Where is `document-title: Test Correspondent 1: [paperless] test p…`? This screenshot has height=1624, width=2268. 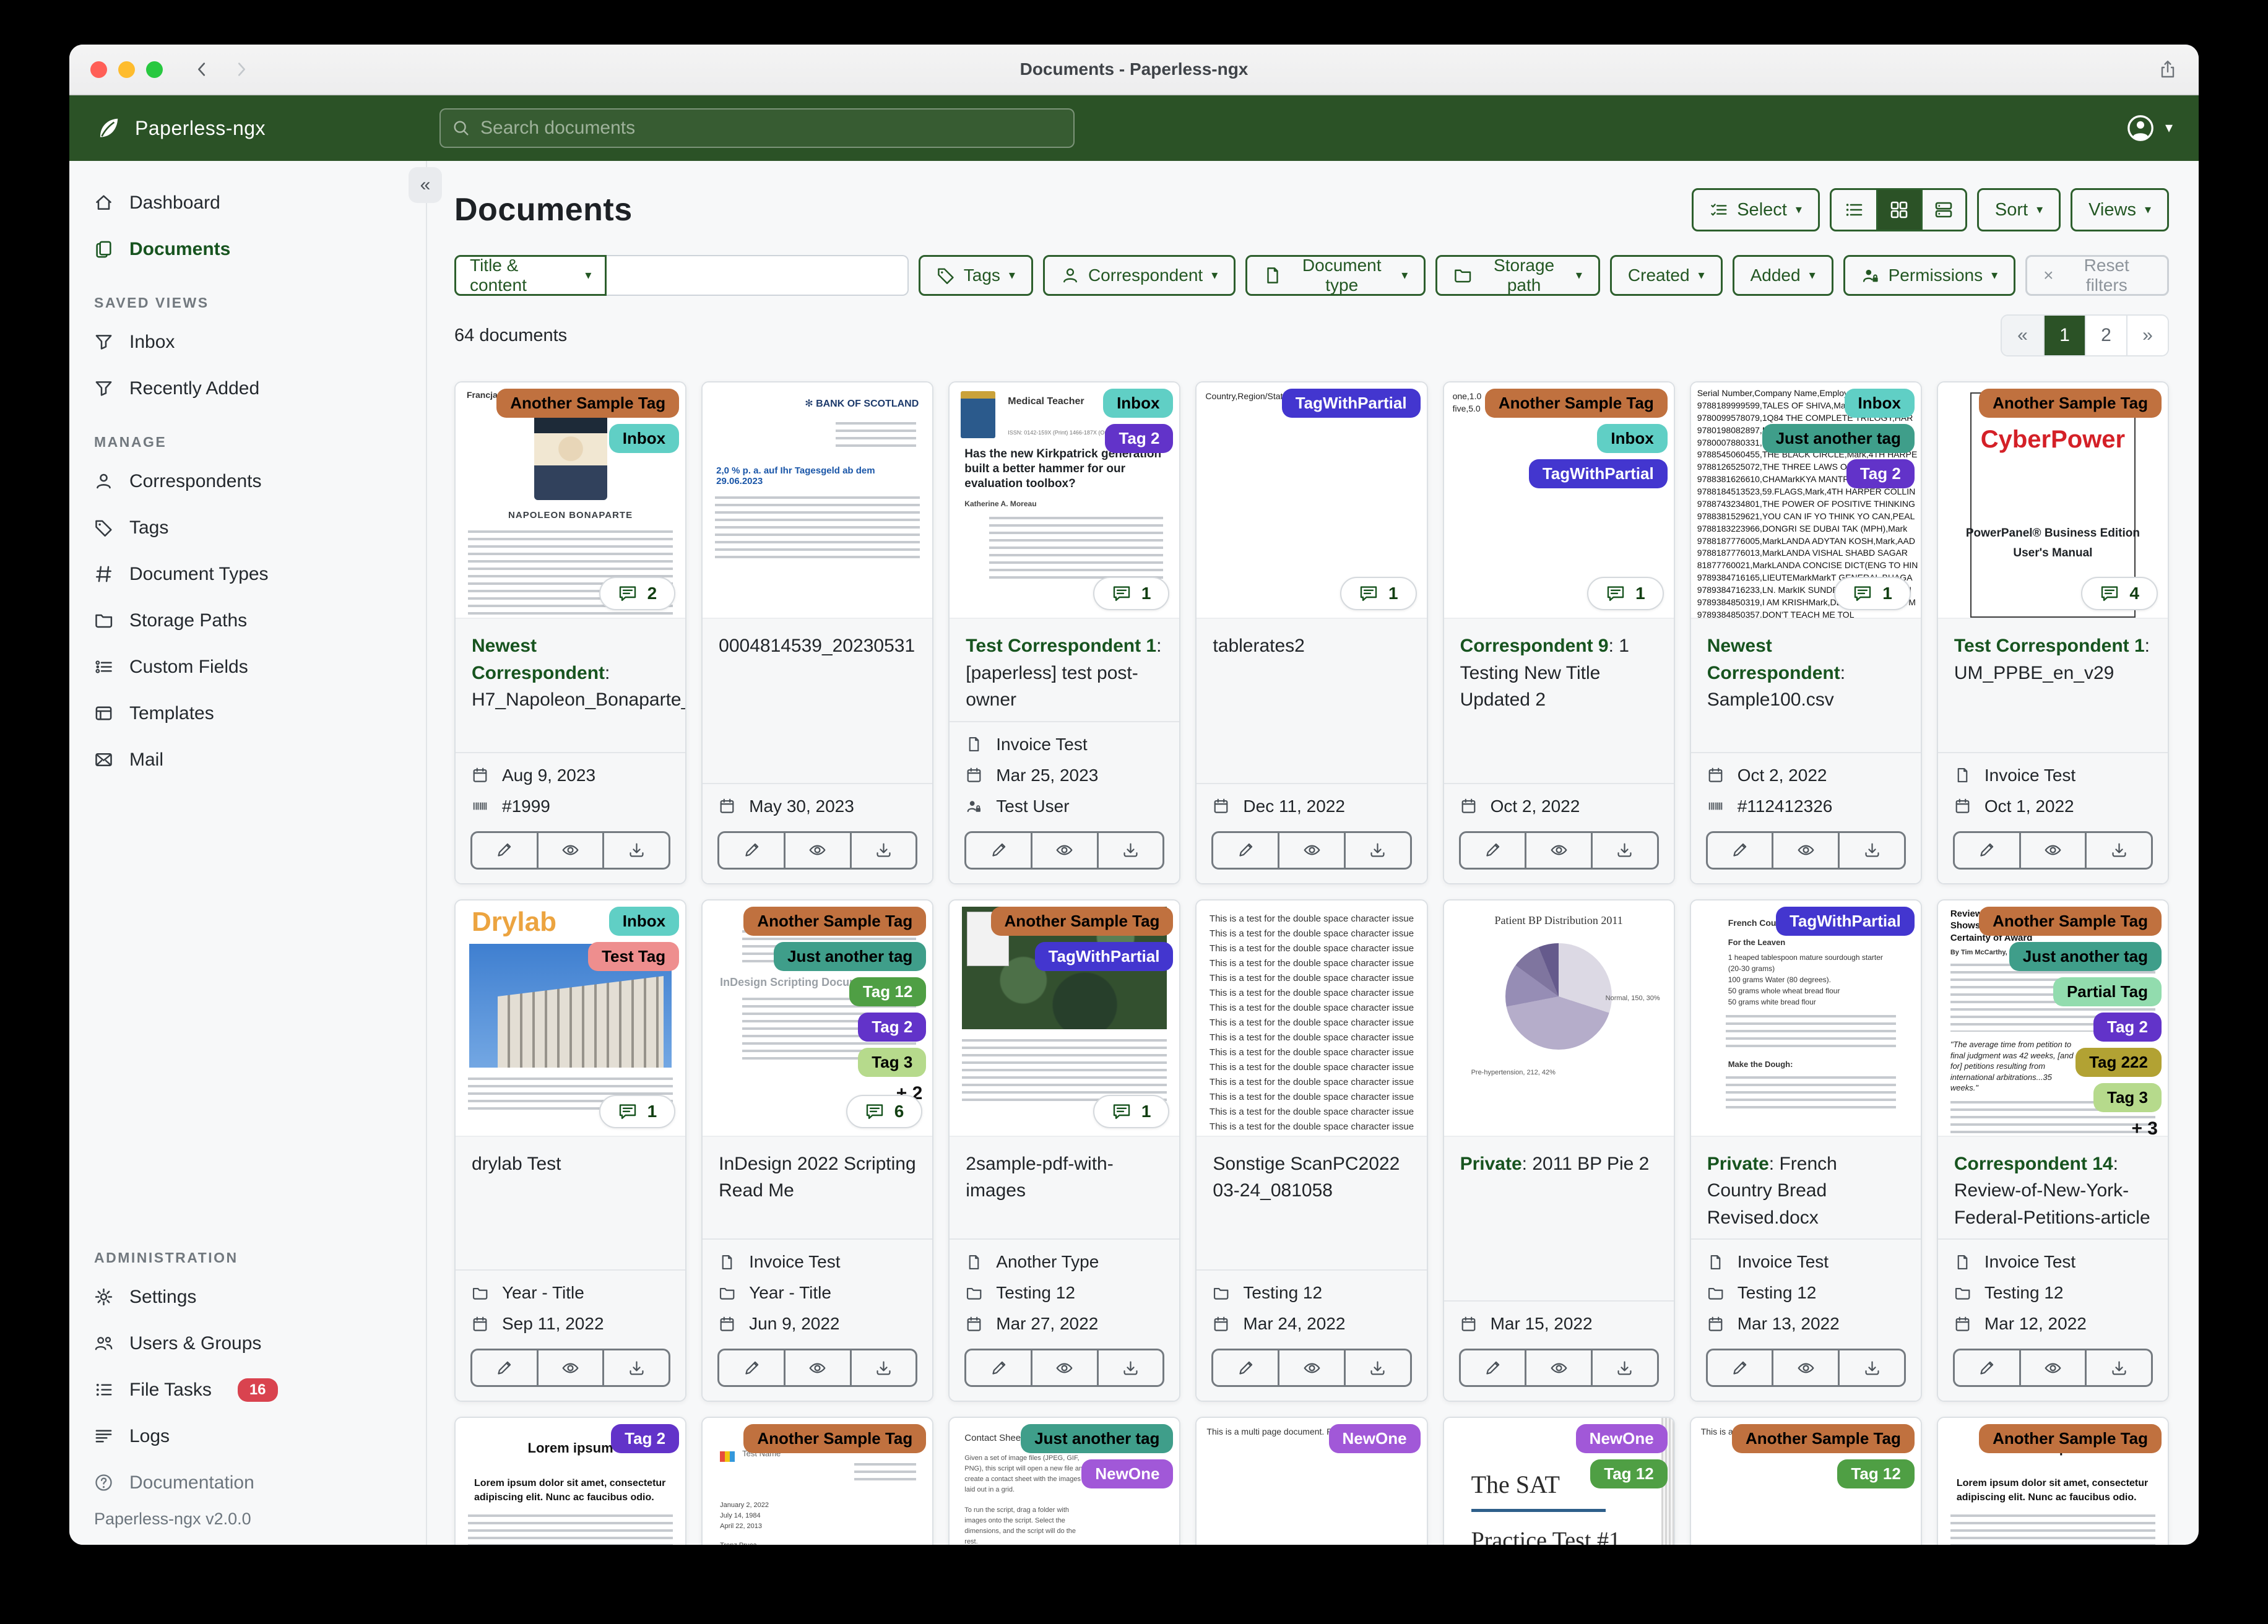 document-title: Test Correspondent 1: [paperless] test p… is located at coordinates (1064, 670).